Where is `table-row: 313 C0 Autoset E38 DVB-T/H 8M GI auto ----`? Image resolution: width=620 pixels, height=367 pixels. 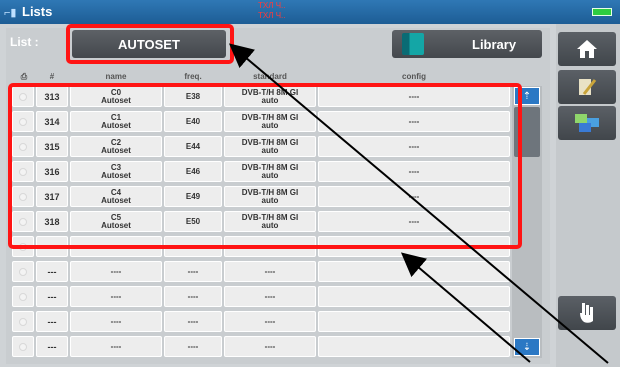
table-row: 313 C0 Autoset E38 DVB-T/H 8M GI auto ---- is located at coordinates (261, 97).